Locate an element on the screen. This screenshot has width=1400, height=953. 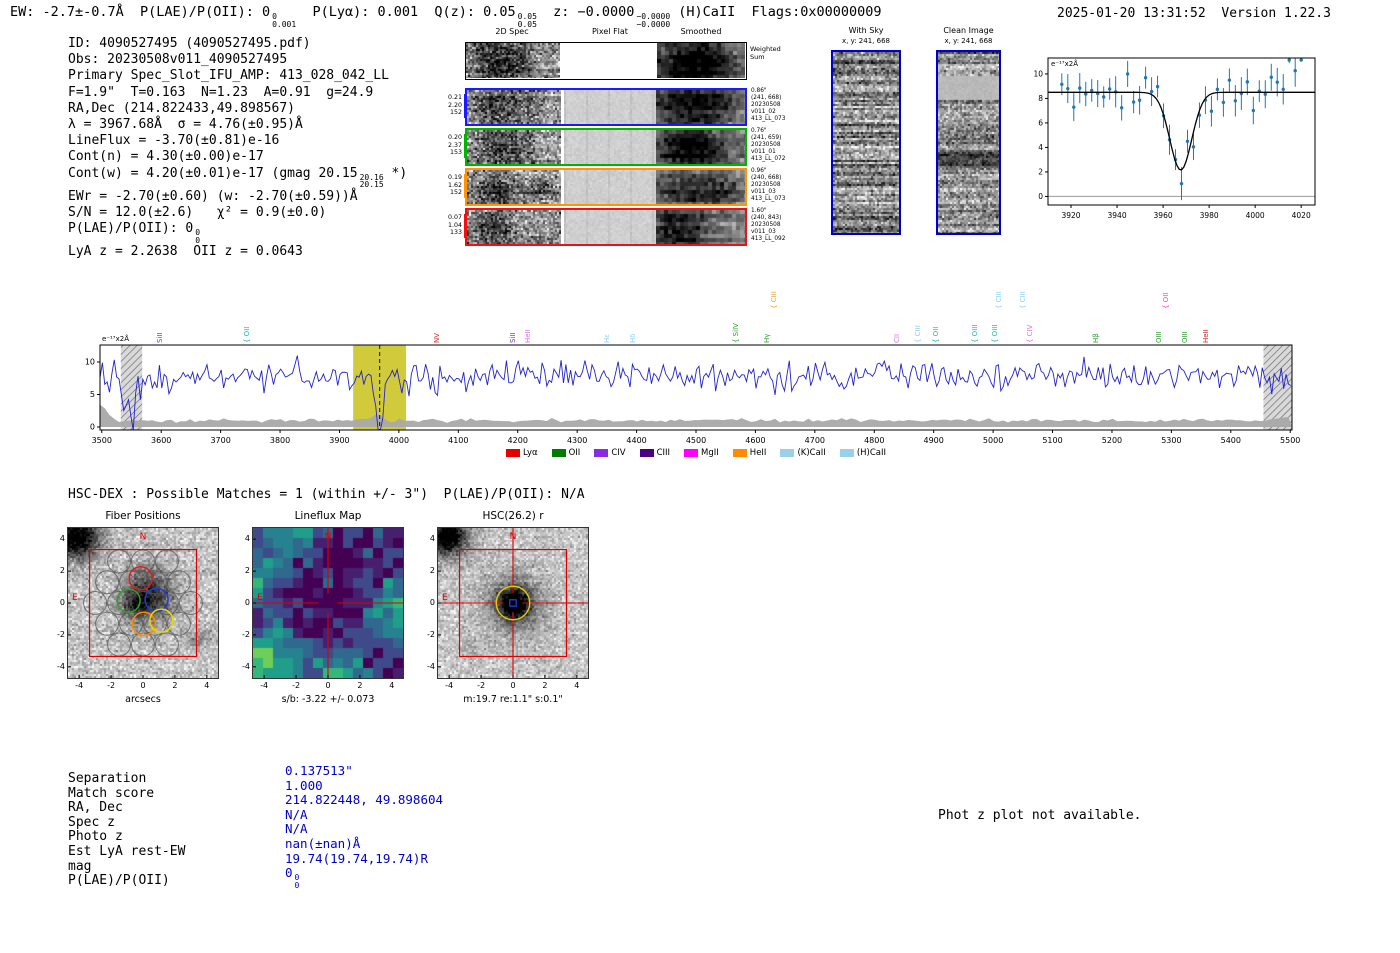
x-tick-label: 5000 is located at coordinates (993, 440).